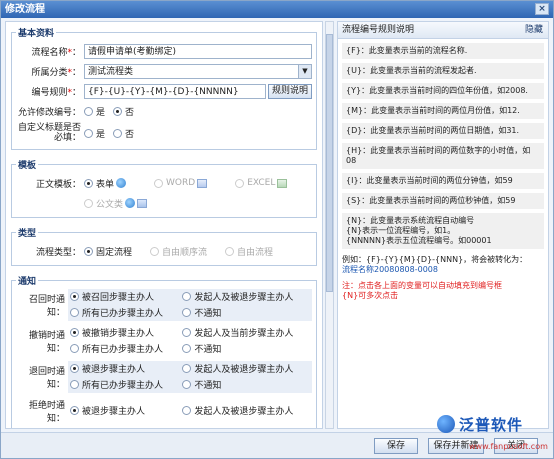 This screenshot has height=459, width=554. I want to click on template-excel-option: EXCEL, so click(261, 183).